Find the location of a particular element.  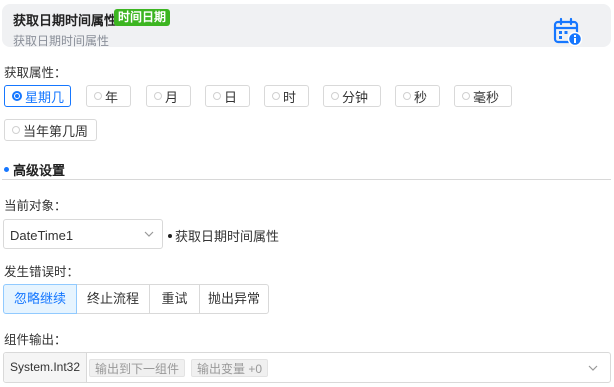

section-title: 高级设置 is located at coordinates (39, 170).